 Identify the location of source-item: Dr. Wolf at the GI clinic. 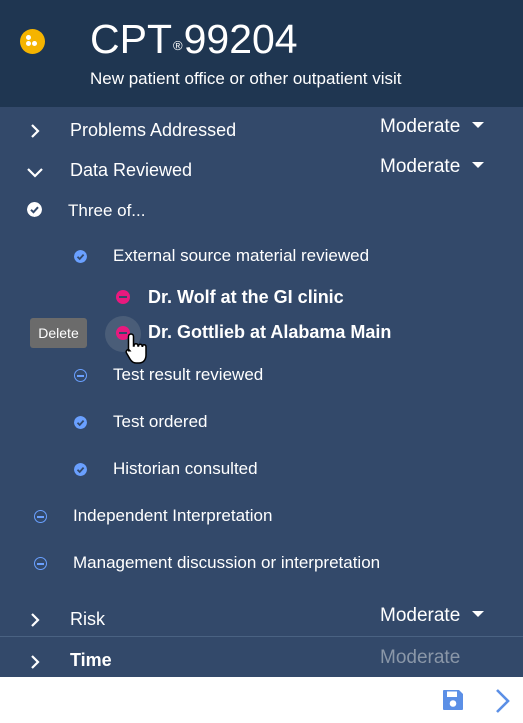
(246, 297).